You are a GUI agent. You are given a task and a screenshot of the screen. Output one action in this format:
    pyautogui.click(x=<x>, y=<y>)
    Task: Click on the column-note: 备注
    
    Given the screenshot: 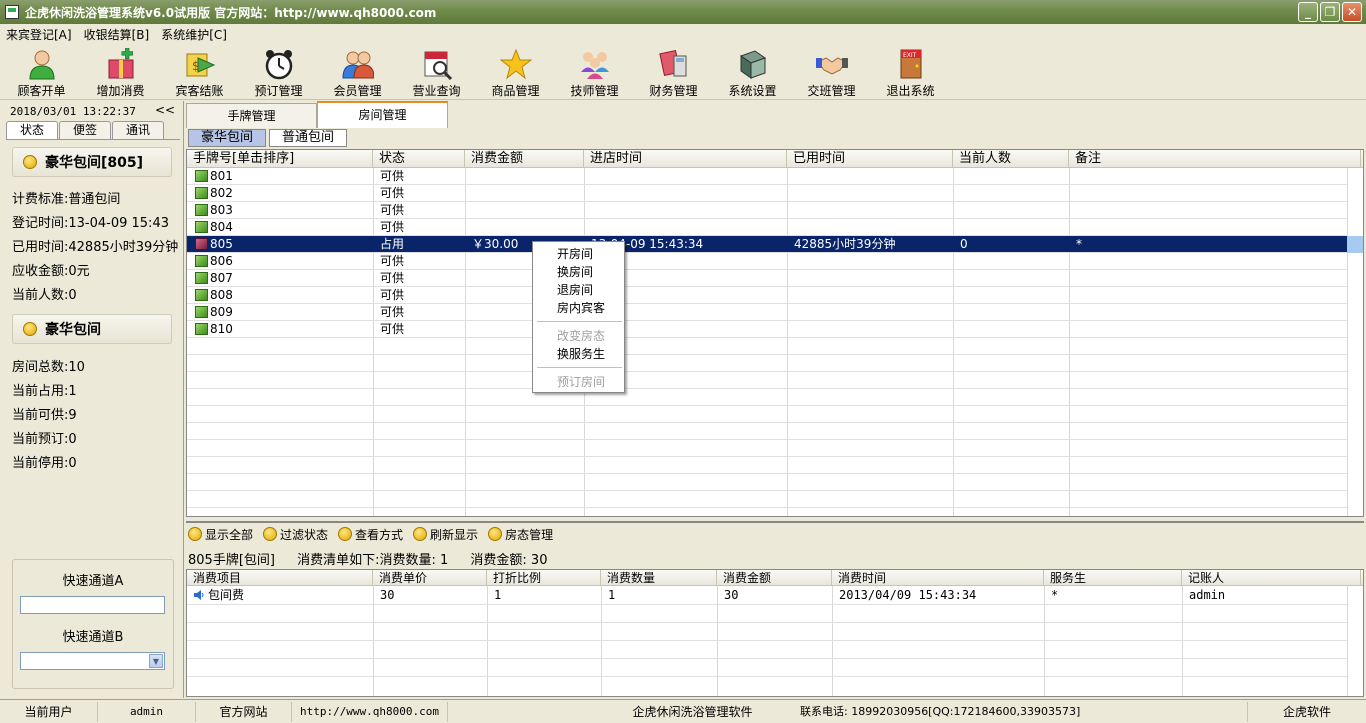 What is the action you would take?
    pyautogui.click(x=1215, y=159)
    